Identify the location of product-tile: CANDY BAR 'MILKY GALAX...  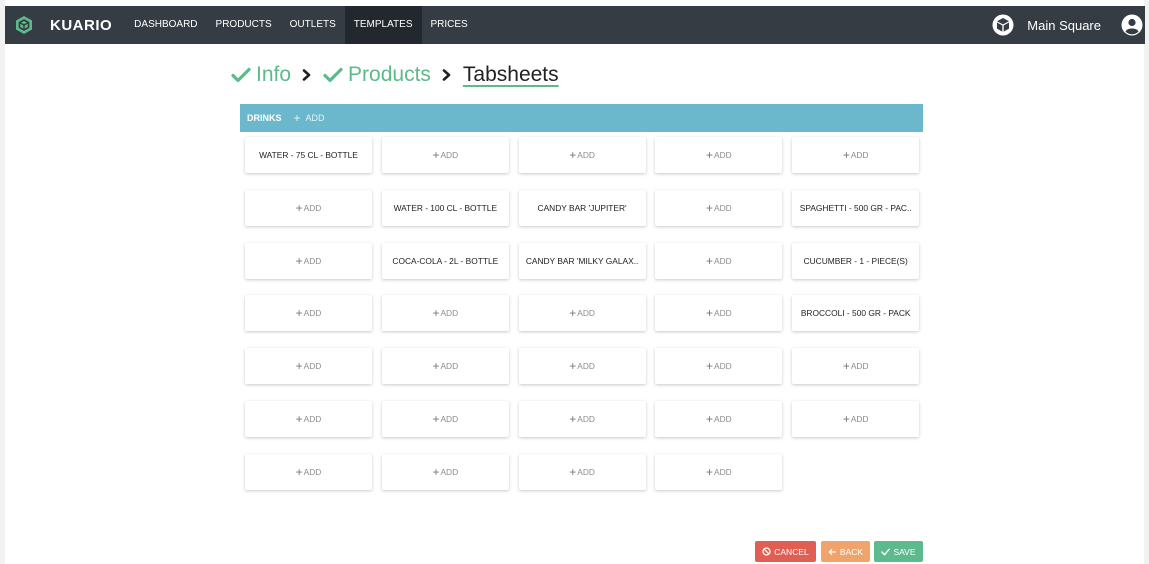
(582, 260).